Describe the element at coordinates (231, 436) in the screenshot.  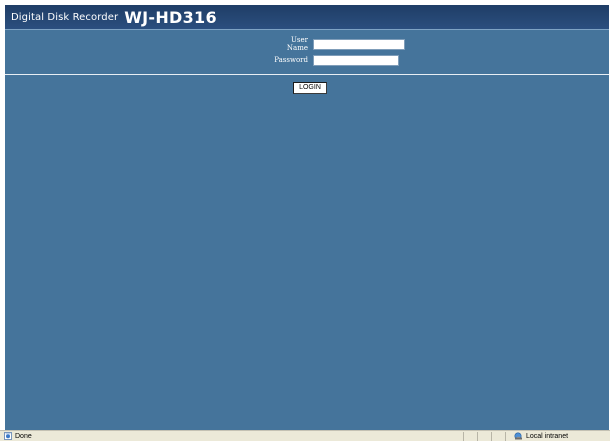
I see `status-left: Done` at that location.